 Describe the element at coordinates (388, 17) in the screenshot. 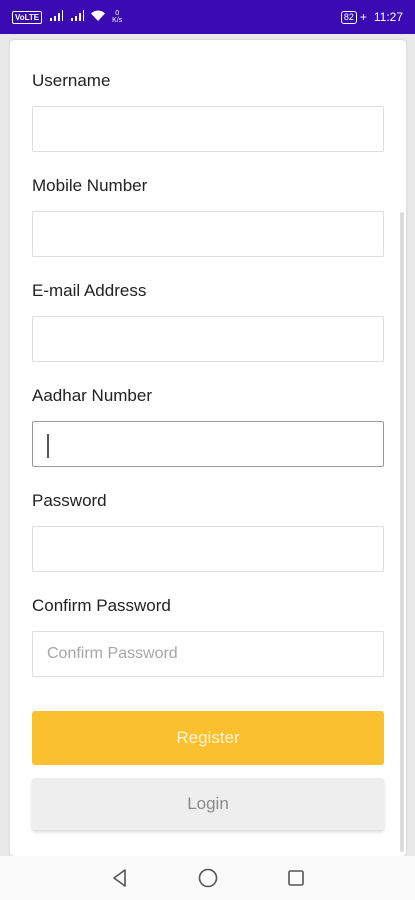

I see `clock: 11:27` at that location.